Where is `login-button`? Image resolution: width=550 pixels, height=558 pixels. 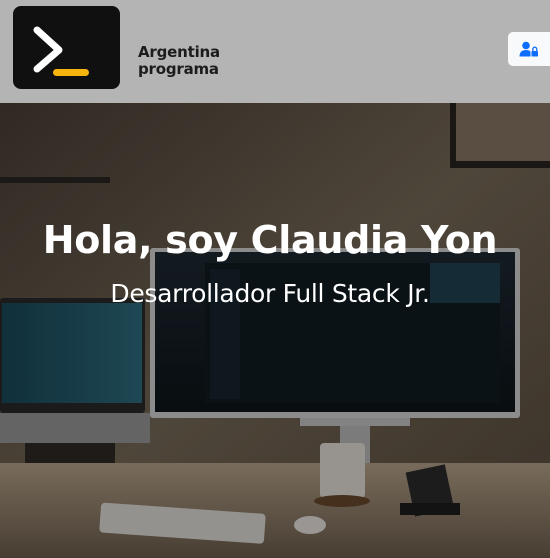
login-button is located at coordinates (529, 49).